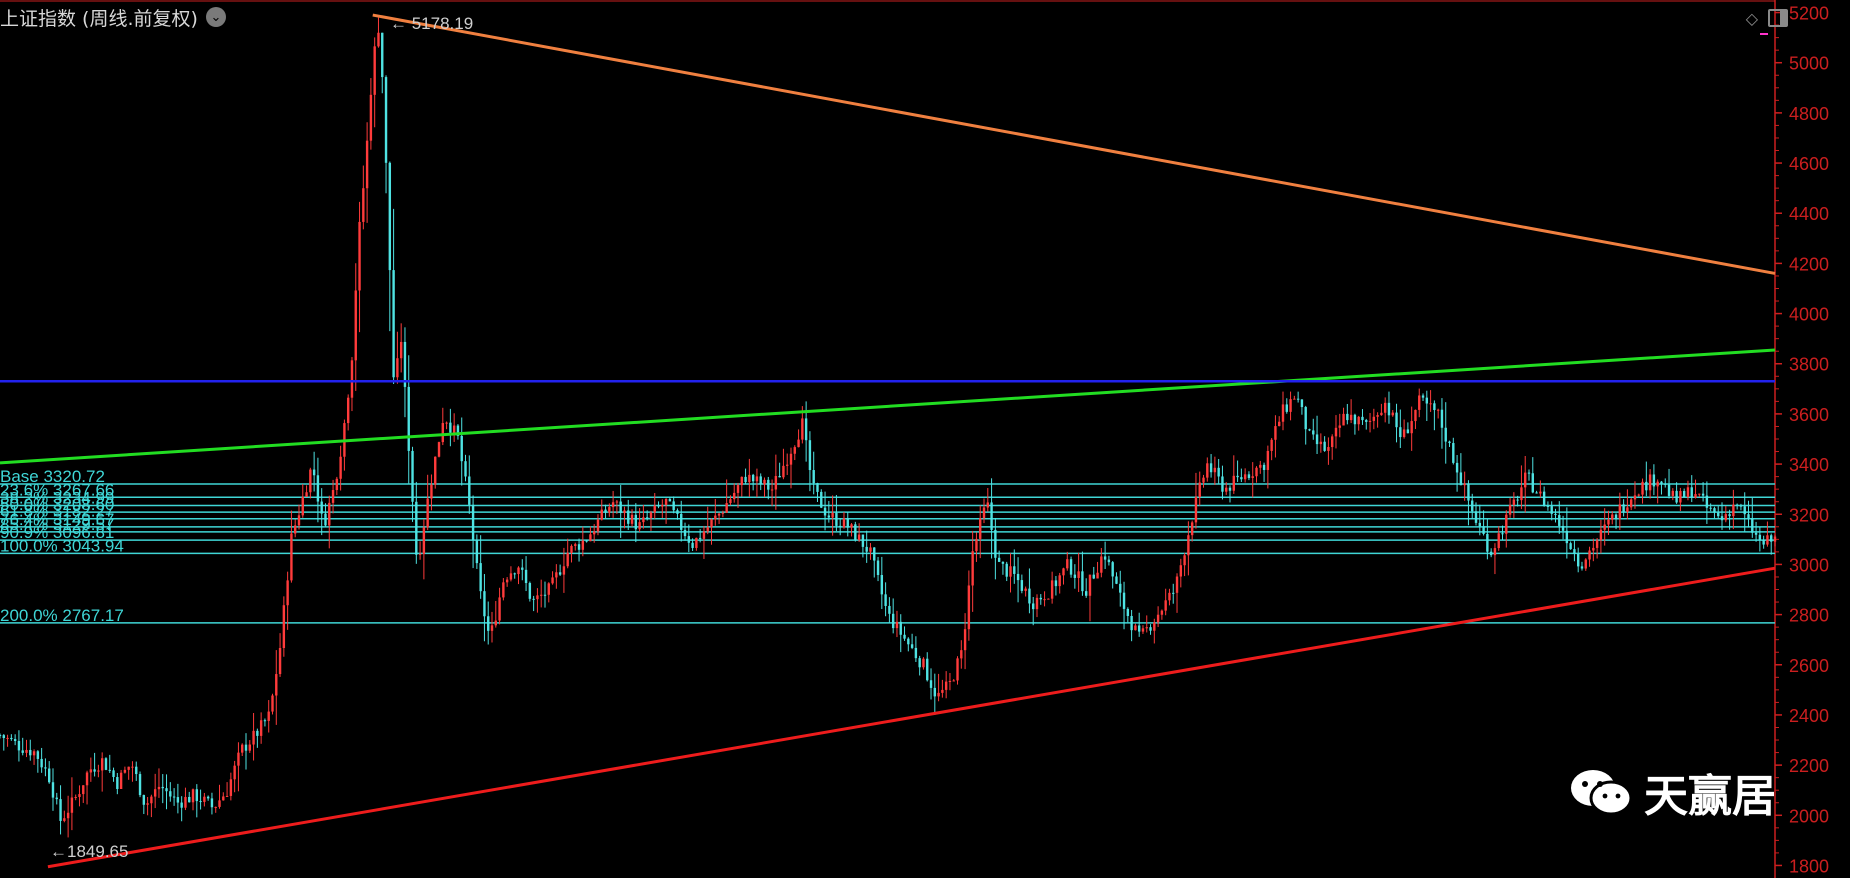  I want to click on chevron-down-icon: ⌄, so click(215, 17).